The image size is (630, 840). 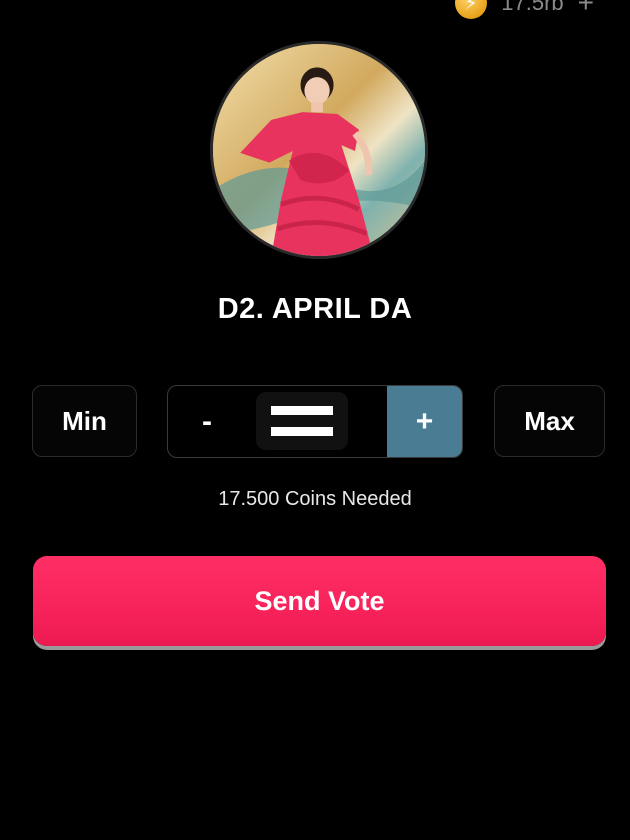 I want to click on coins-needed-text: 17.500 Coins Needed, so click(x=315, y=499).